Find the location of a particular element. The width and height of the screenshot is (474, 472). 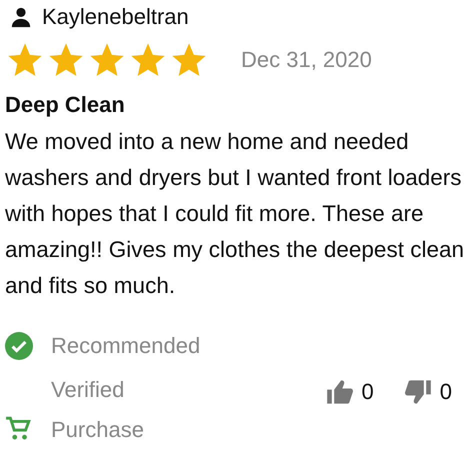

thumbs-down-button: 0 is located at coordinates (428, 392).